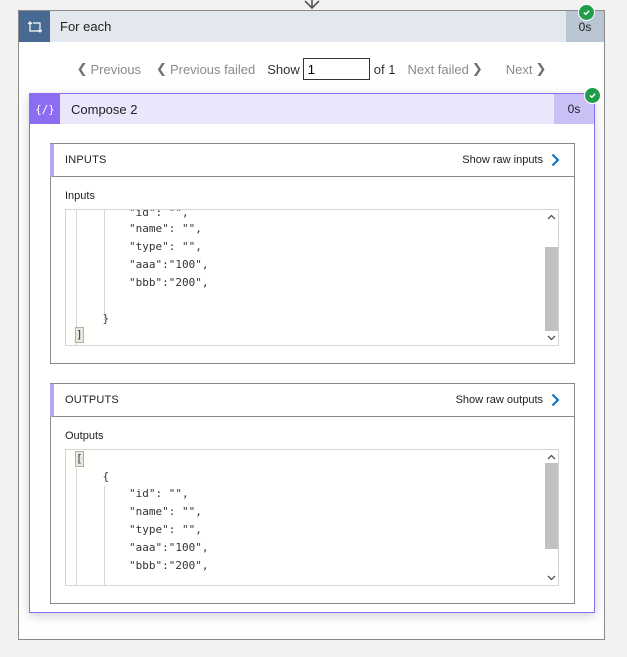 Image resolution: width=627 pixels, height=657 pixels. What do you see at coordinates (84, 436) in the screenshot?
I see `outputs-field-label: Outputs` at bounding box center [84, 436].